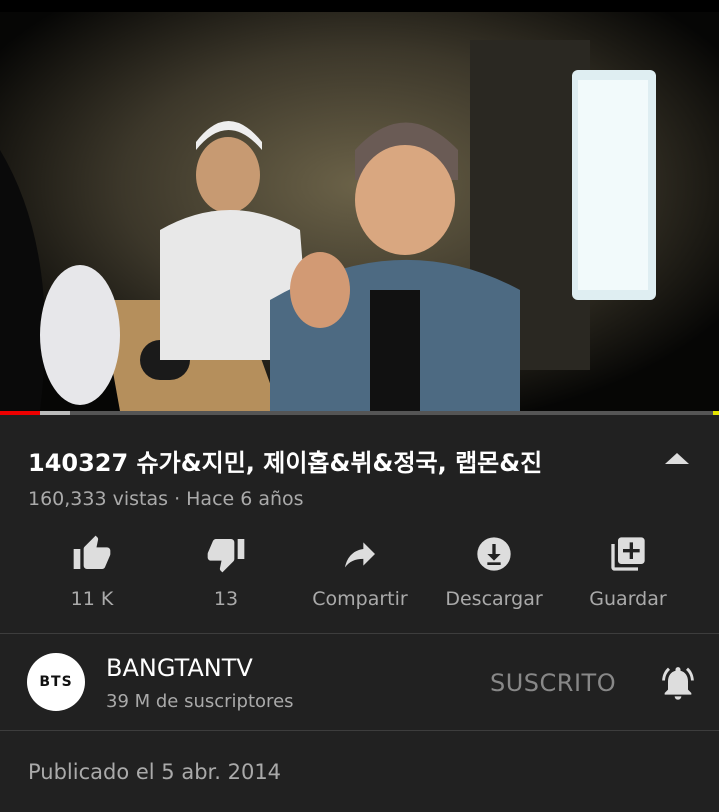 The image size is (719, 812). I want to click on like-count: 11 K, so click(92, 599).